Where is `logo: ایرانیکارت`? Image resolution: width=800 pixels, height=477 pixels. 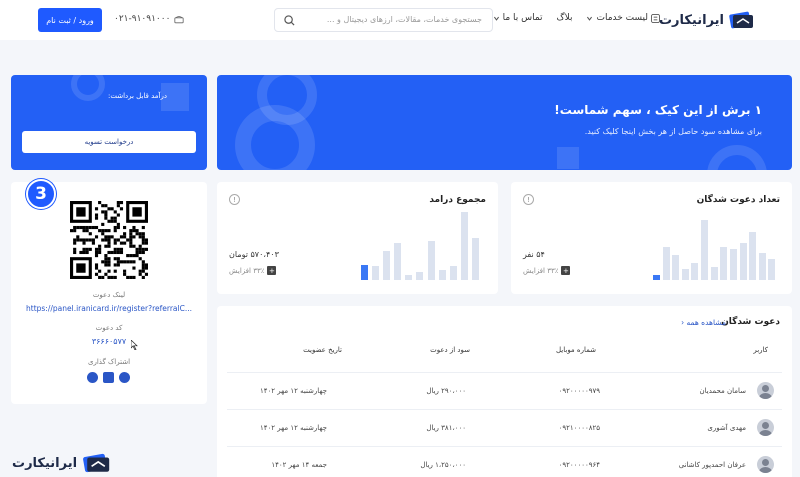 logo: ایرانیکارت is located at coordinates (706, 20).